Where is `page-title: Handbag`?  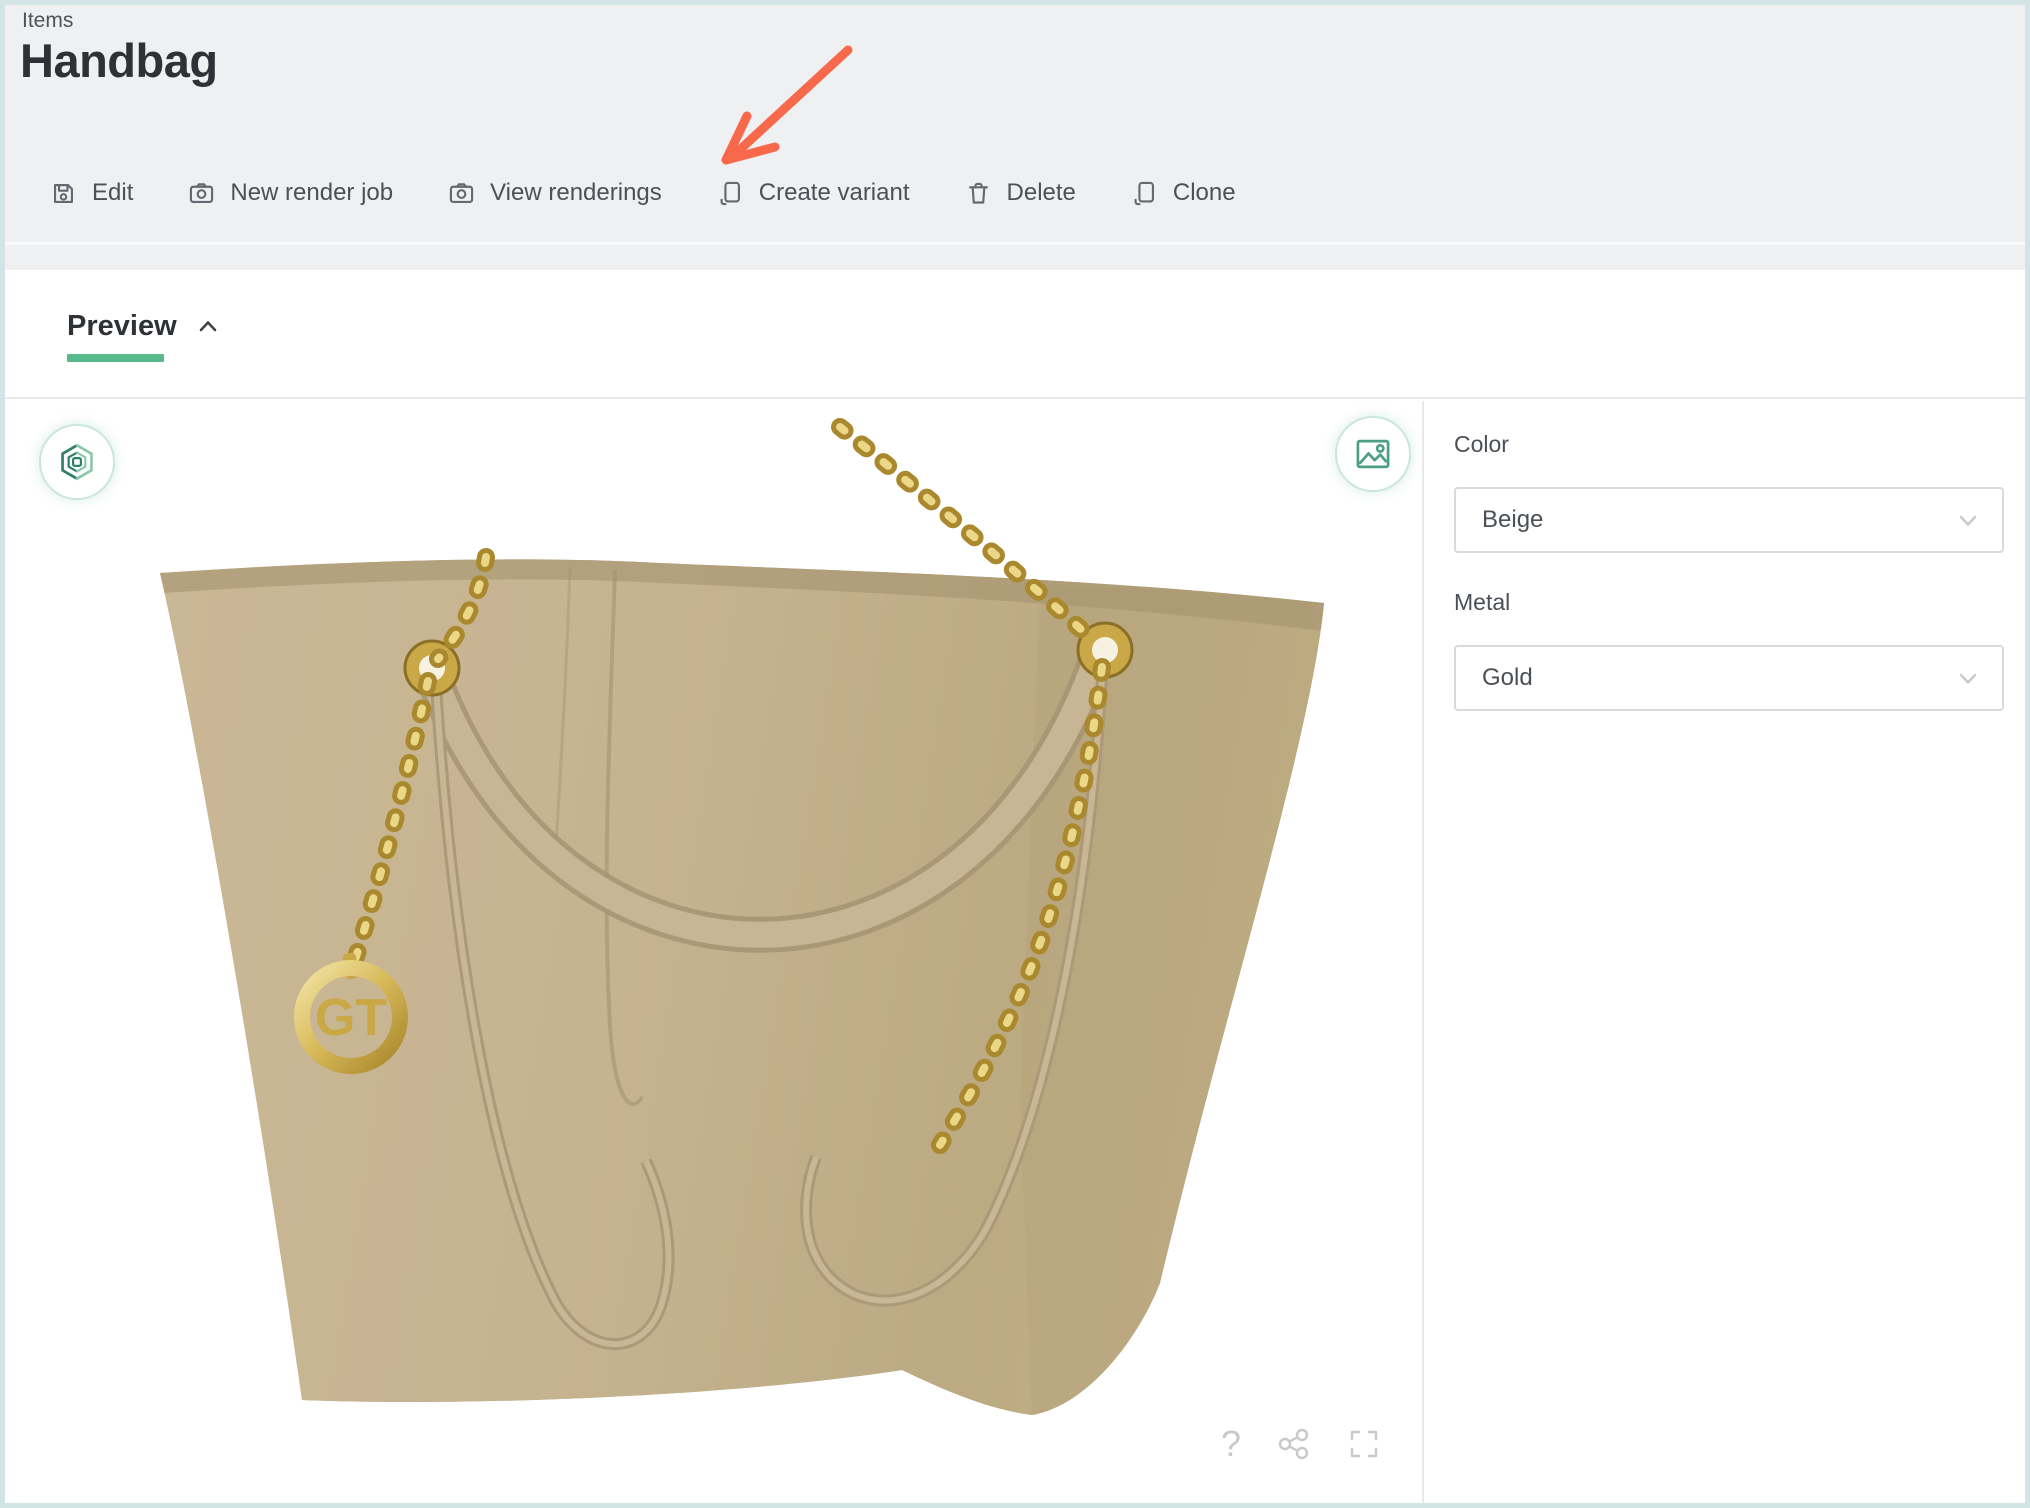
page-title: Handbag is located at coordinates (119, 60).